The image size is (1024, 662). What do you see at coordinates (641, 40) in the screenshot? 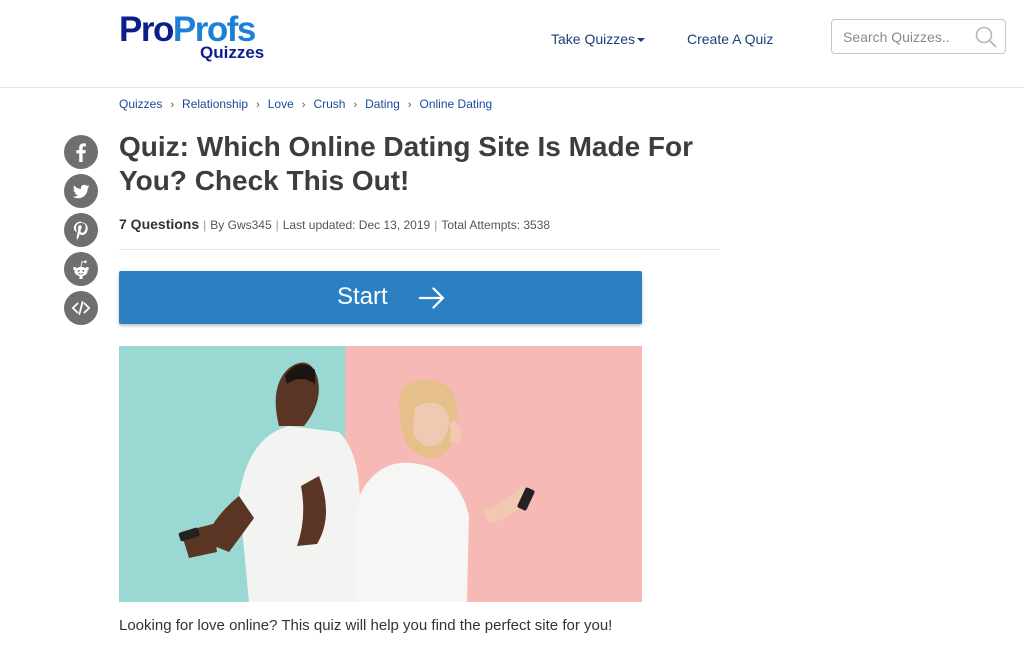
I see `caret-down-icon` at bounding box center [641, 40].